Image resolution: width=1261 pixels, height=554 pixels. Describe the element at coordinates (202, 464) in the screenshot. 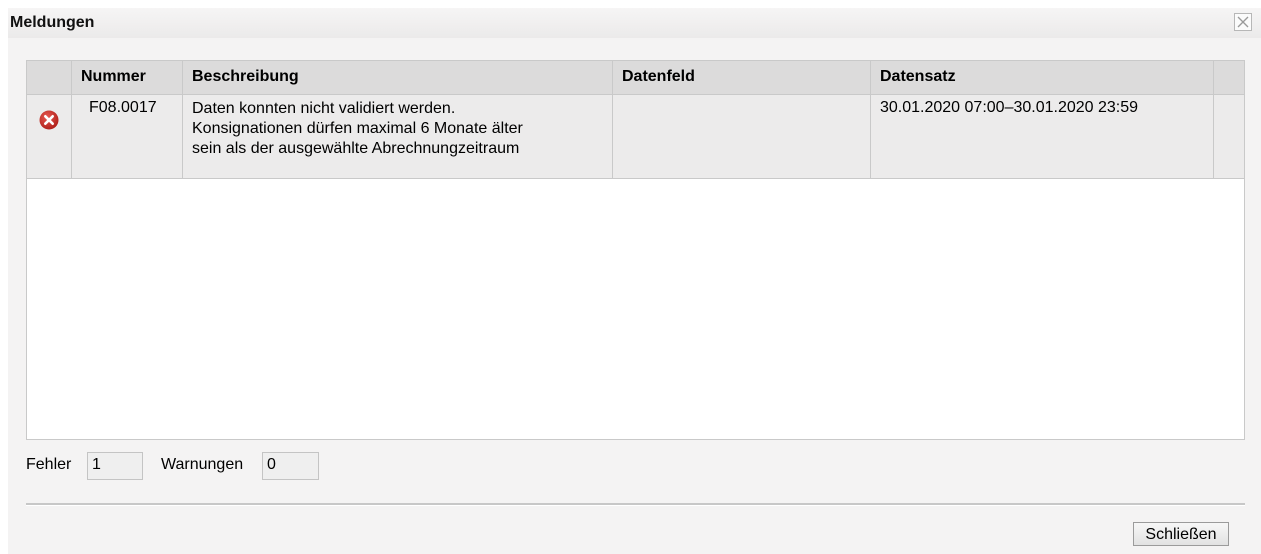

I see `warnings-label: Warnungen` at that location.